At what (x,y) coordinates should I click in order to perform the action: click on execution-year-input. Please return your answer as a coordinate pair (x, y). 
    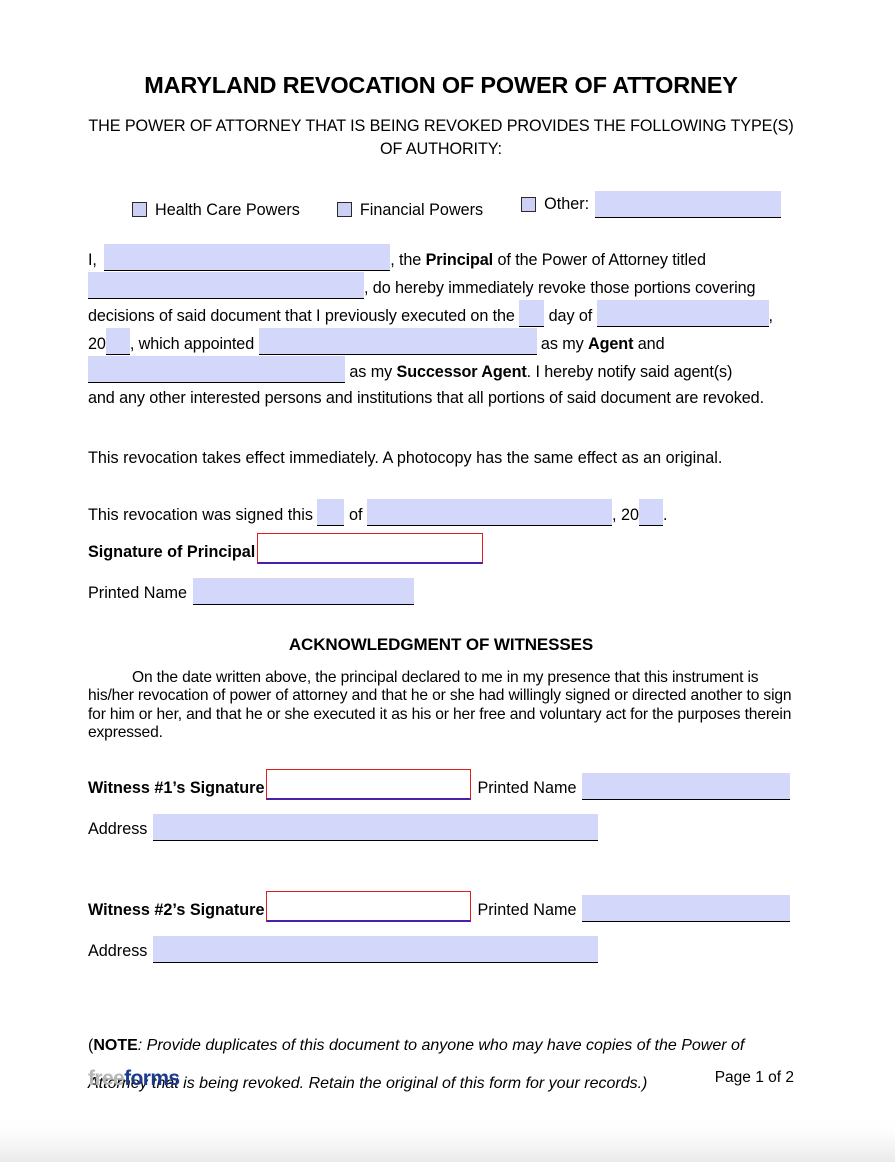
    Looking at the image, I should click on (117, 341).